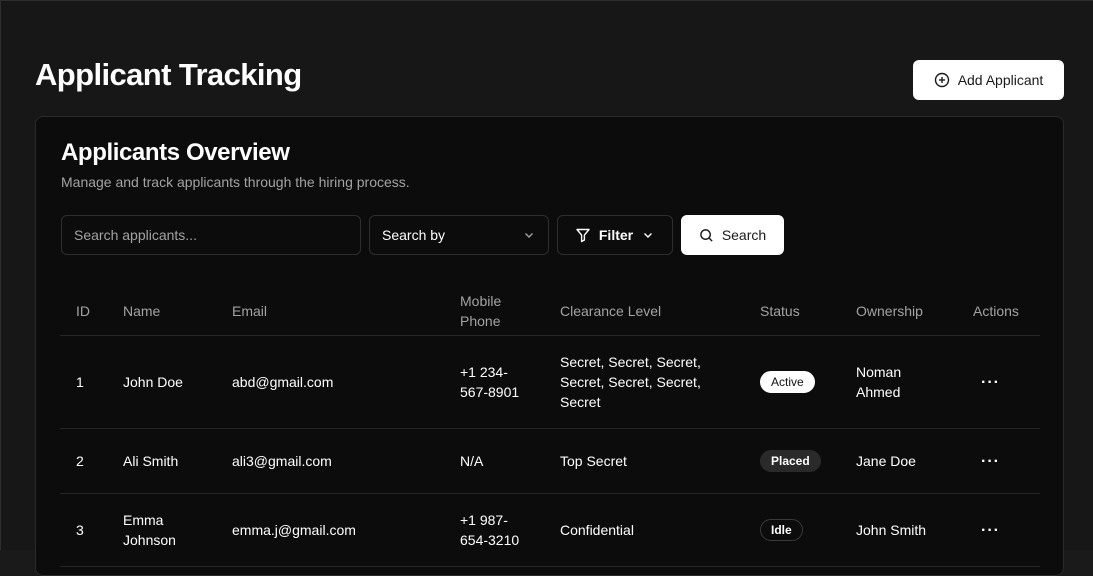  Describe the element at coordinates (792, 311) in the screenshot. I see `column-header-status: Status` at that location.